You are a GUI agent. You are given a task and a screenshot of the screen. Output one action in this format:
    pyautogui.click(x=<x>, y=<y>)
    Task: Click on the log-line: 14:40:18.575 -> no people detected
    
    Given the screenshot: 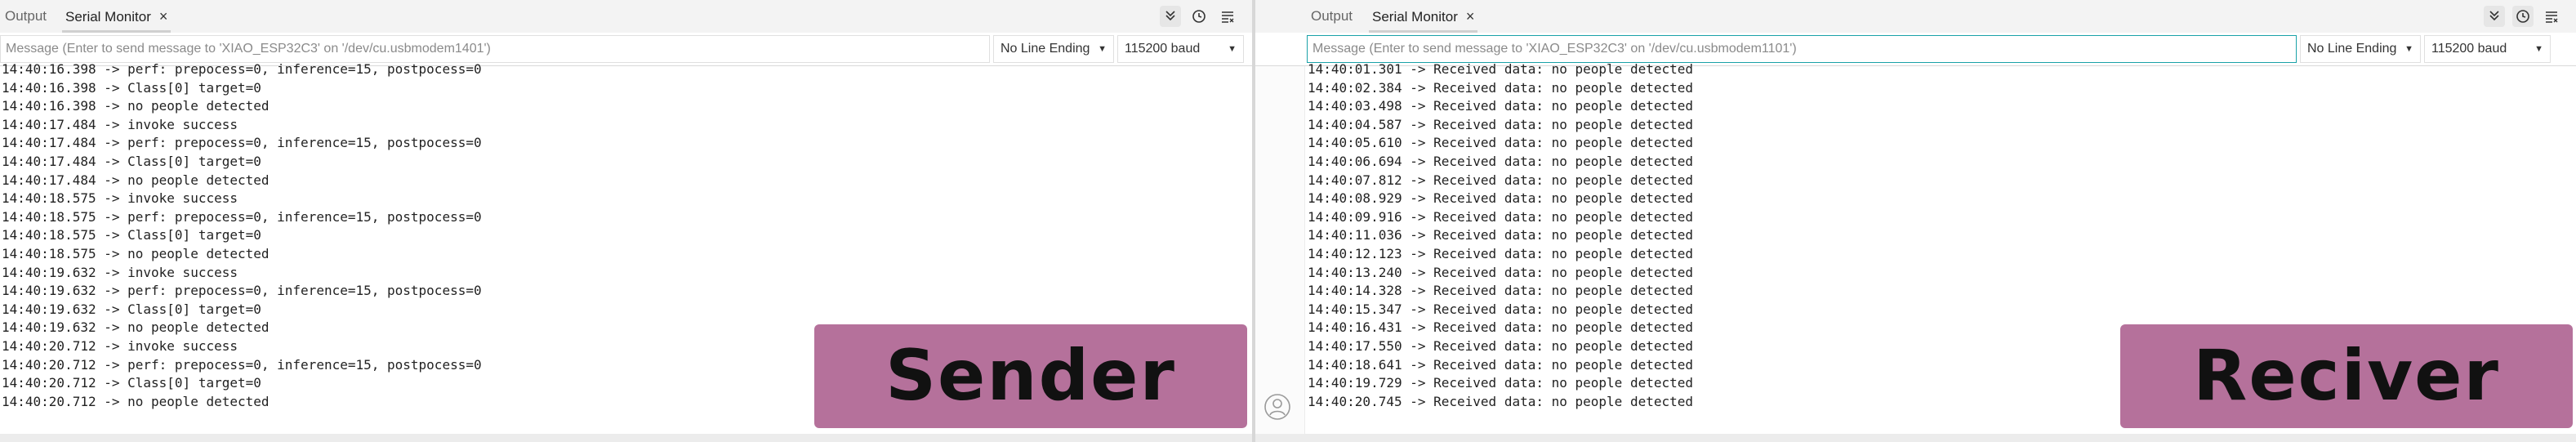 What is the action you would take?
    pyautogui.click(x=136, y=253)
    